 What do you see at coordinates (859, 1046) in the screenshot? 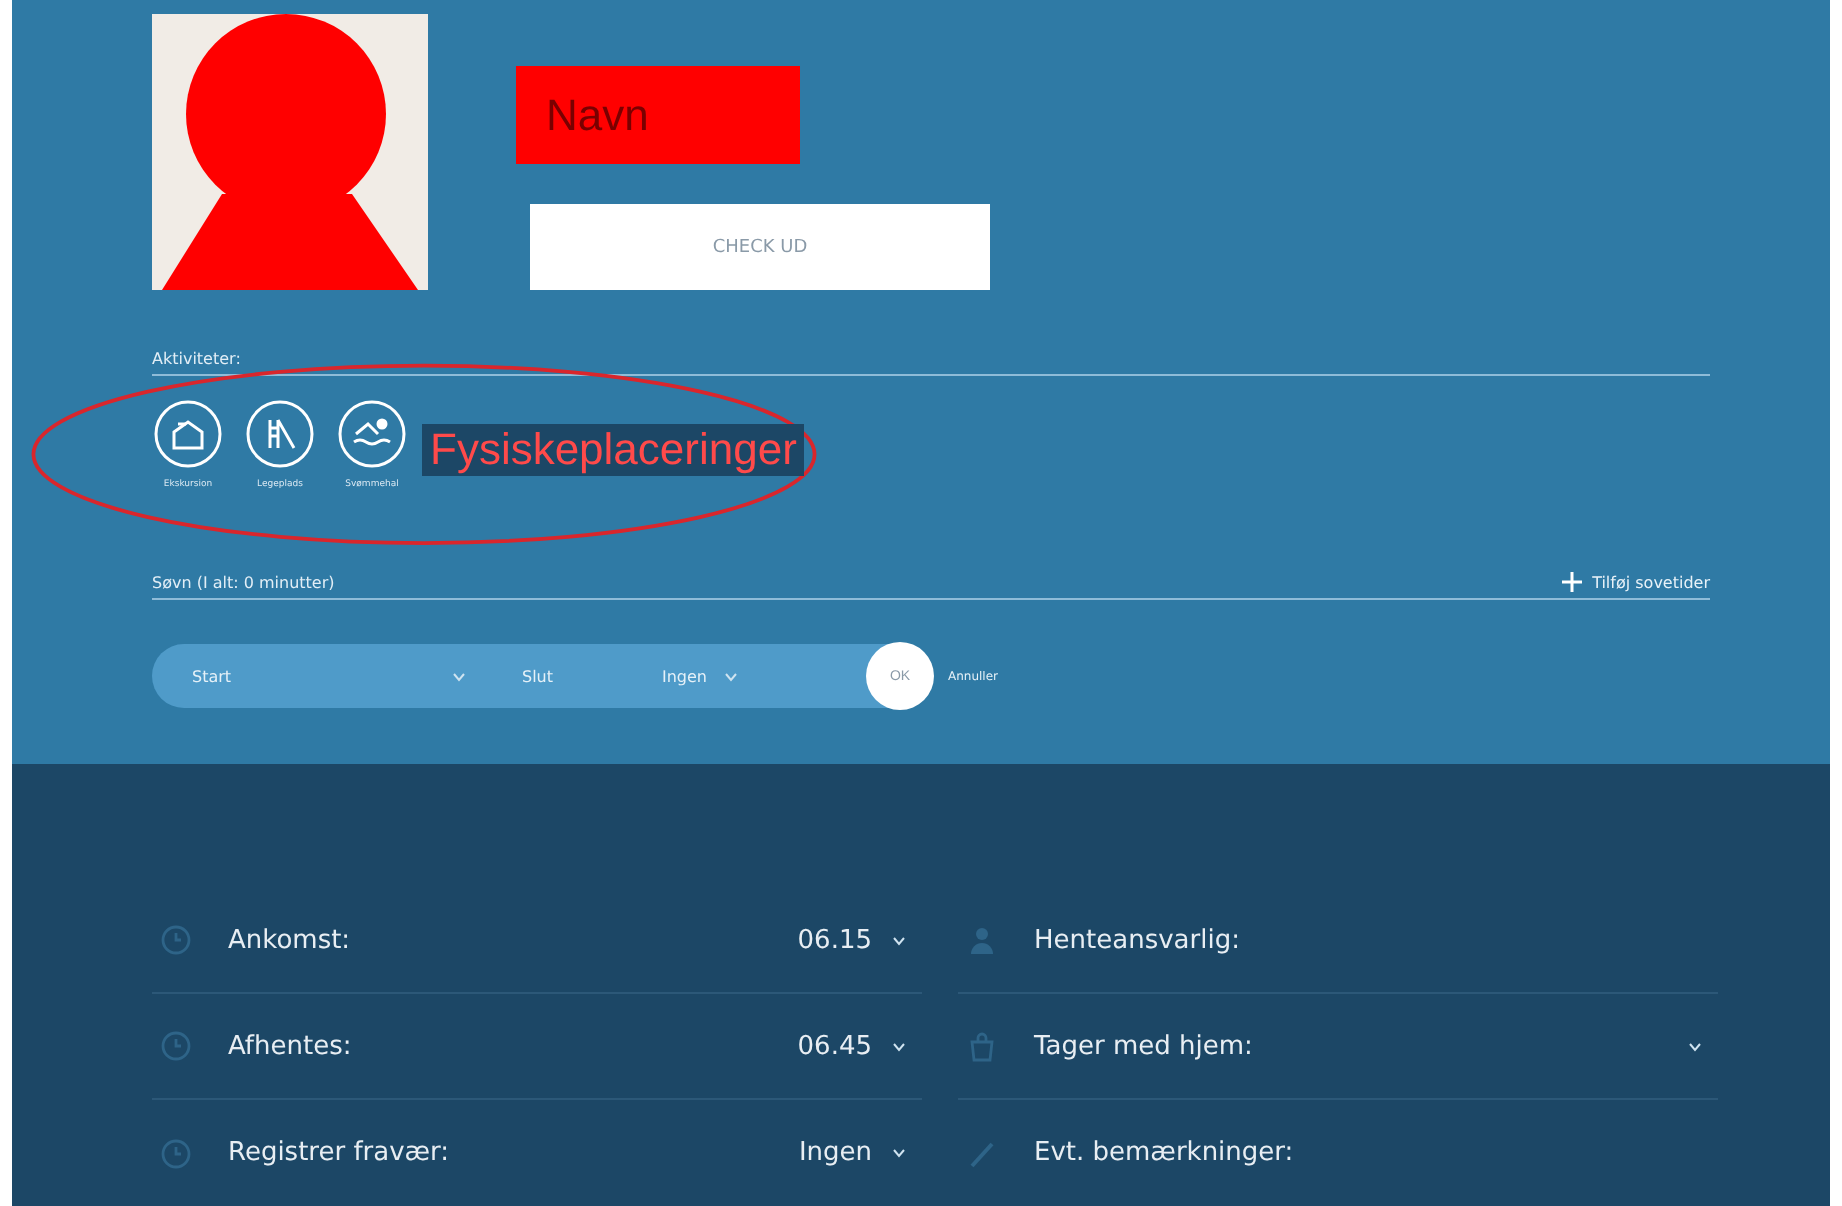
I see `value-dropdown: 06.45` at bounding box center [859, 1046].